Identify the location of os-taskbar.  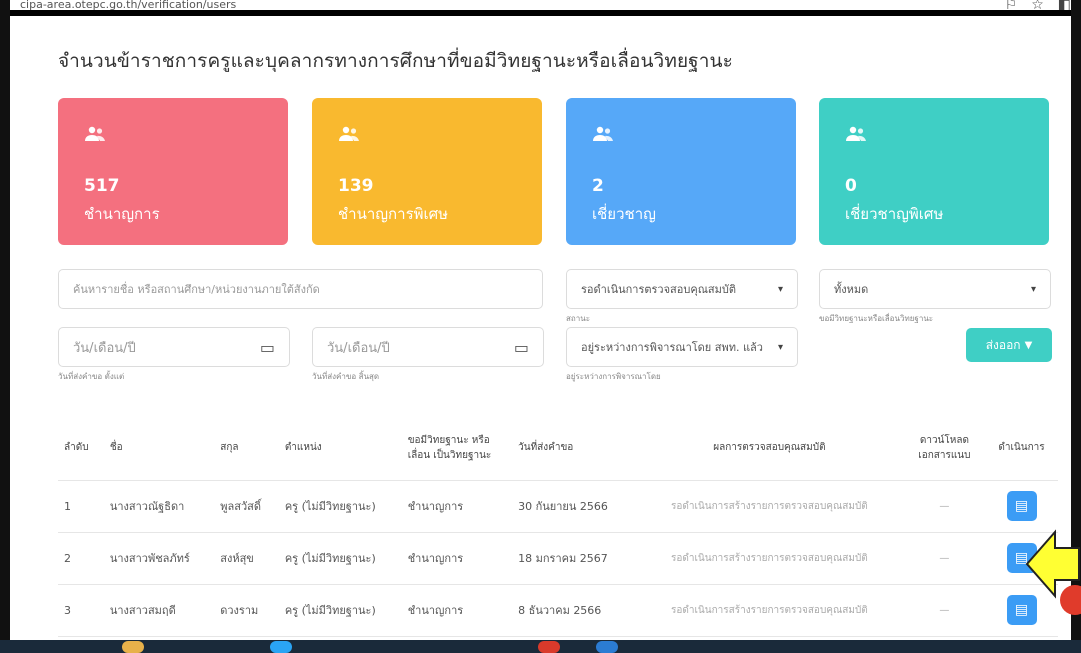
(540, 646).